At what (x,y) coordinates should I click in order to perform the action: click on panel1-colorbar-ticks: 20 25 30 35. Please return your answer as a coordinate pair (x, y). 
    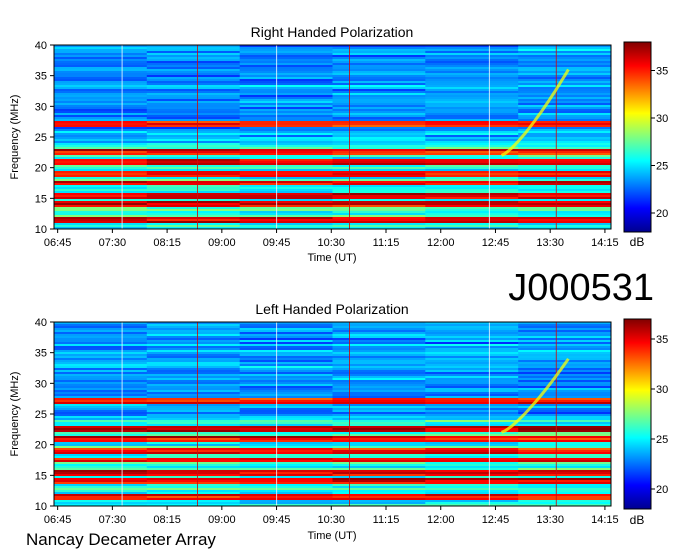
    Looking at the image, I should click on (659, 143).